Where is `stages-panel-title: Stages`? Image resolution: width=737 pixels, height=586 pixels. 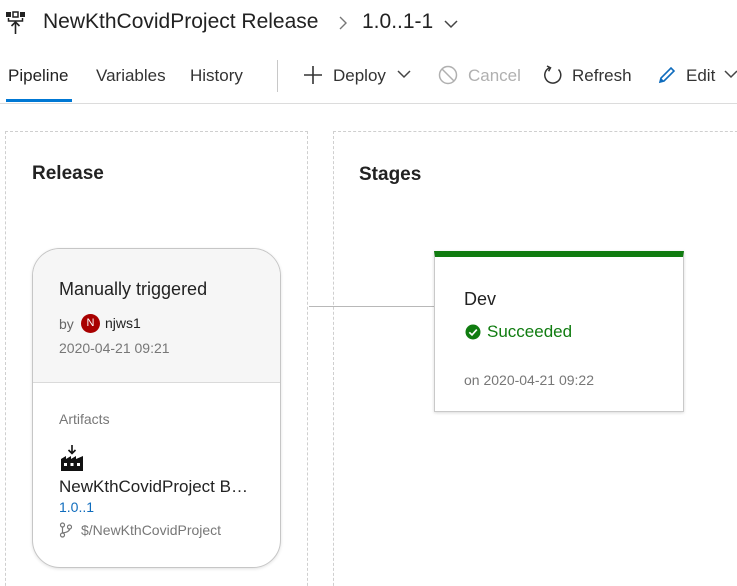 stages-panel-title: Stages is located at coordinates (390, 174).